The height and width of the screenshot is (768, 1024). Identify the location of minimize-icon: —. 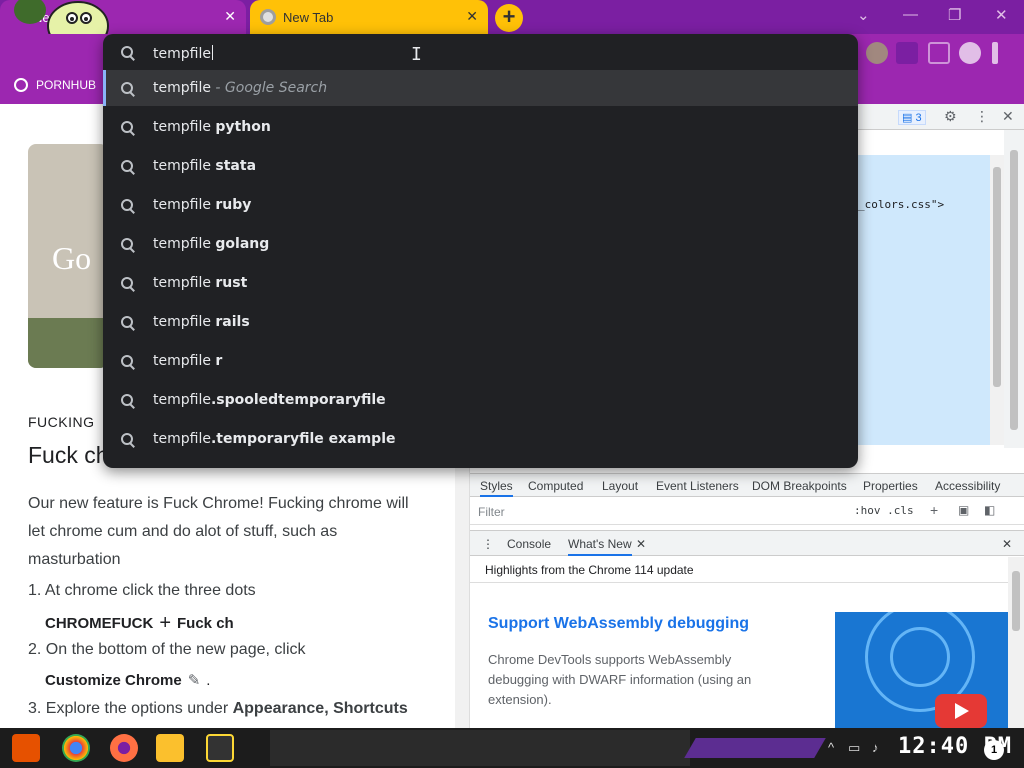
(910, 14).